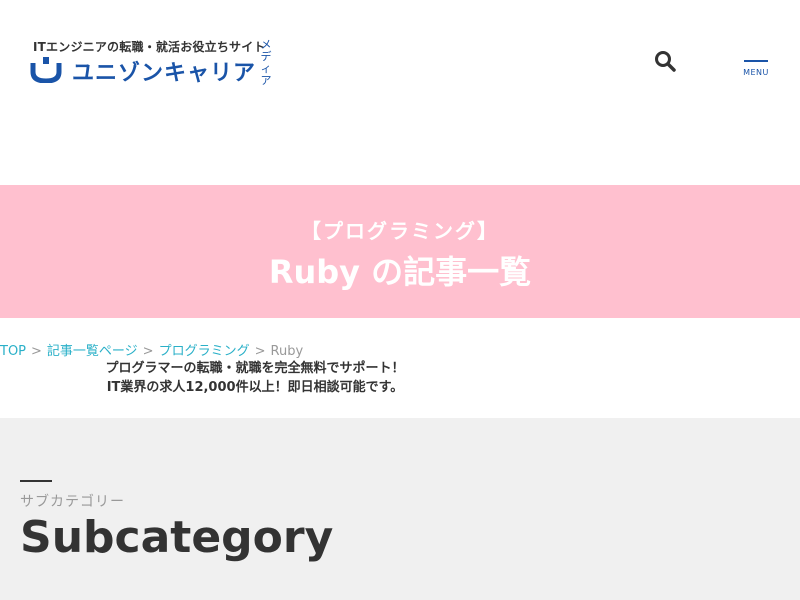 This screenshot has height=600, width=800. What do you see at coordinates (255, 368) in the screenshot?
I see `promo-line-1: プログラマーの転職・就職を完全無料でサポート！` at bounding box center [255, 368].